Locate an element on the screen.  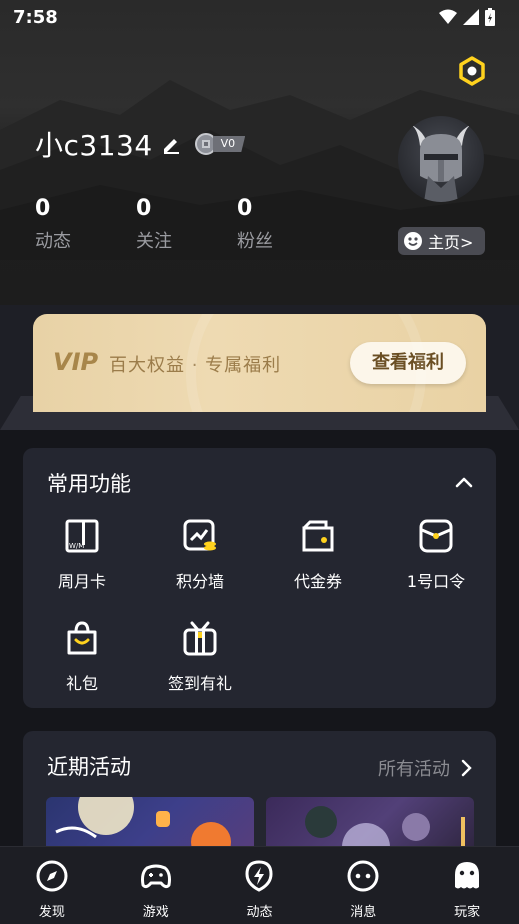
compass-icon is located at coordinates (52, 876).